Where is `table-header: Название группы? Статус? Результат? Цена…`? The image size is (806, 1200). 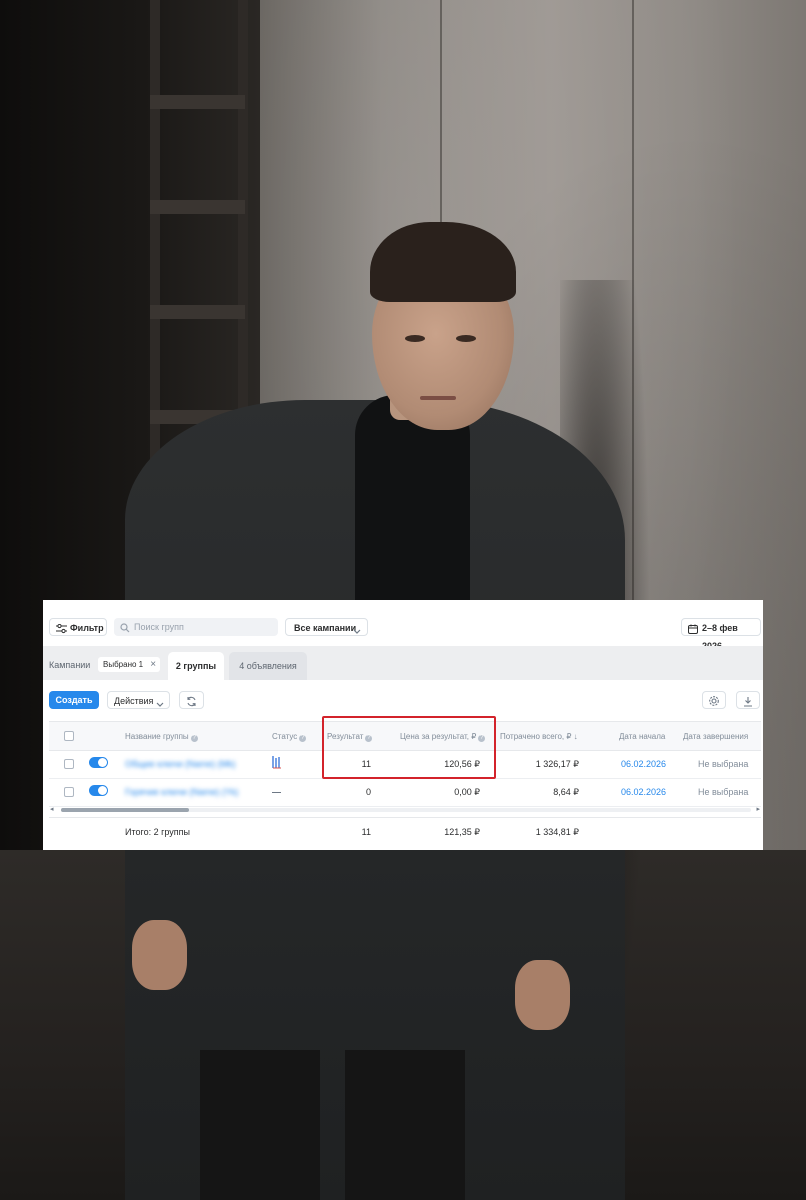 table-header: Название группы? Статус? Результат? Цена… is located at coordinates (405, 736).